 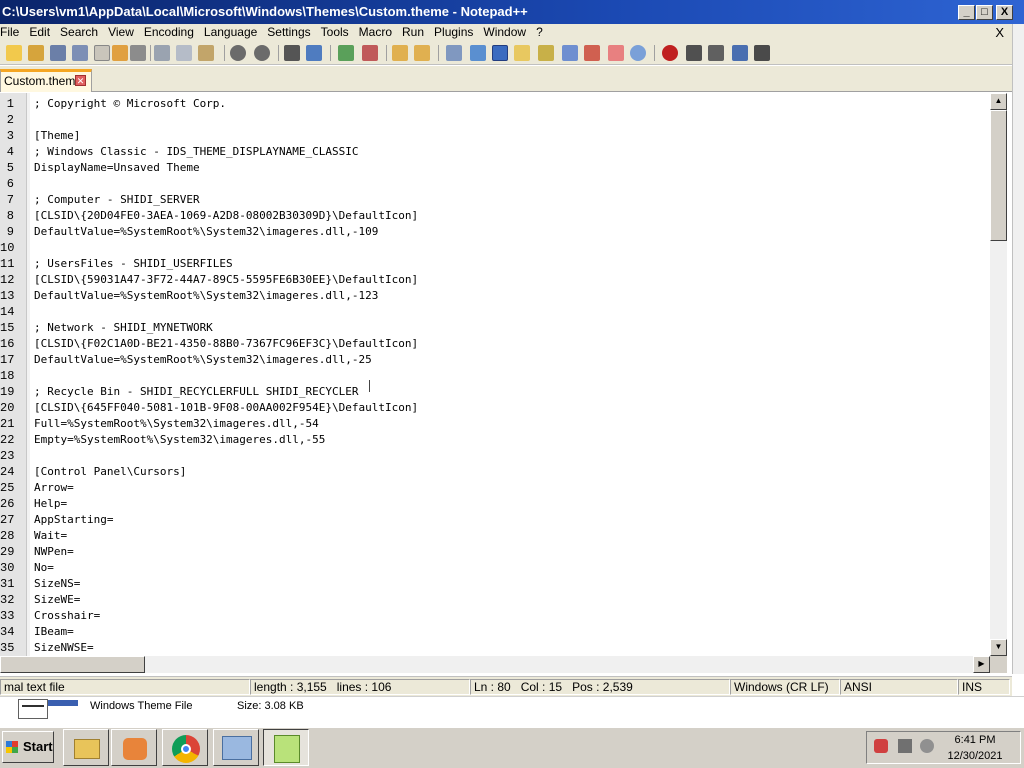 I want to click on print-icon, so click(x=138, y=53).